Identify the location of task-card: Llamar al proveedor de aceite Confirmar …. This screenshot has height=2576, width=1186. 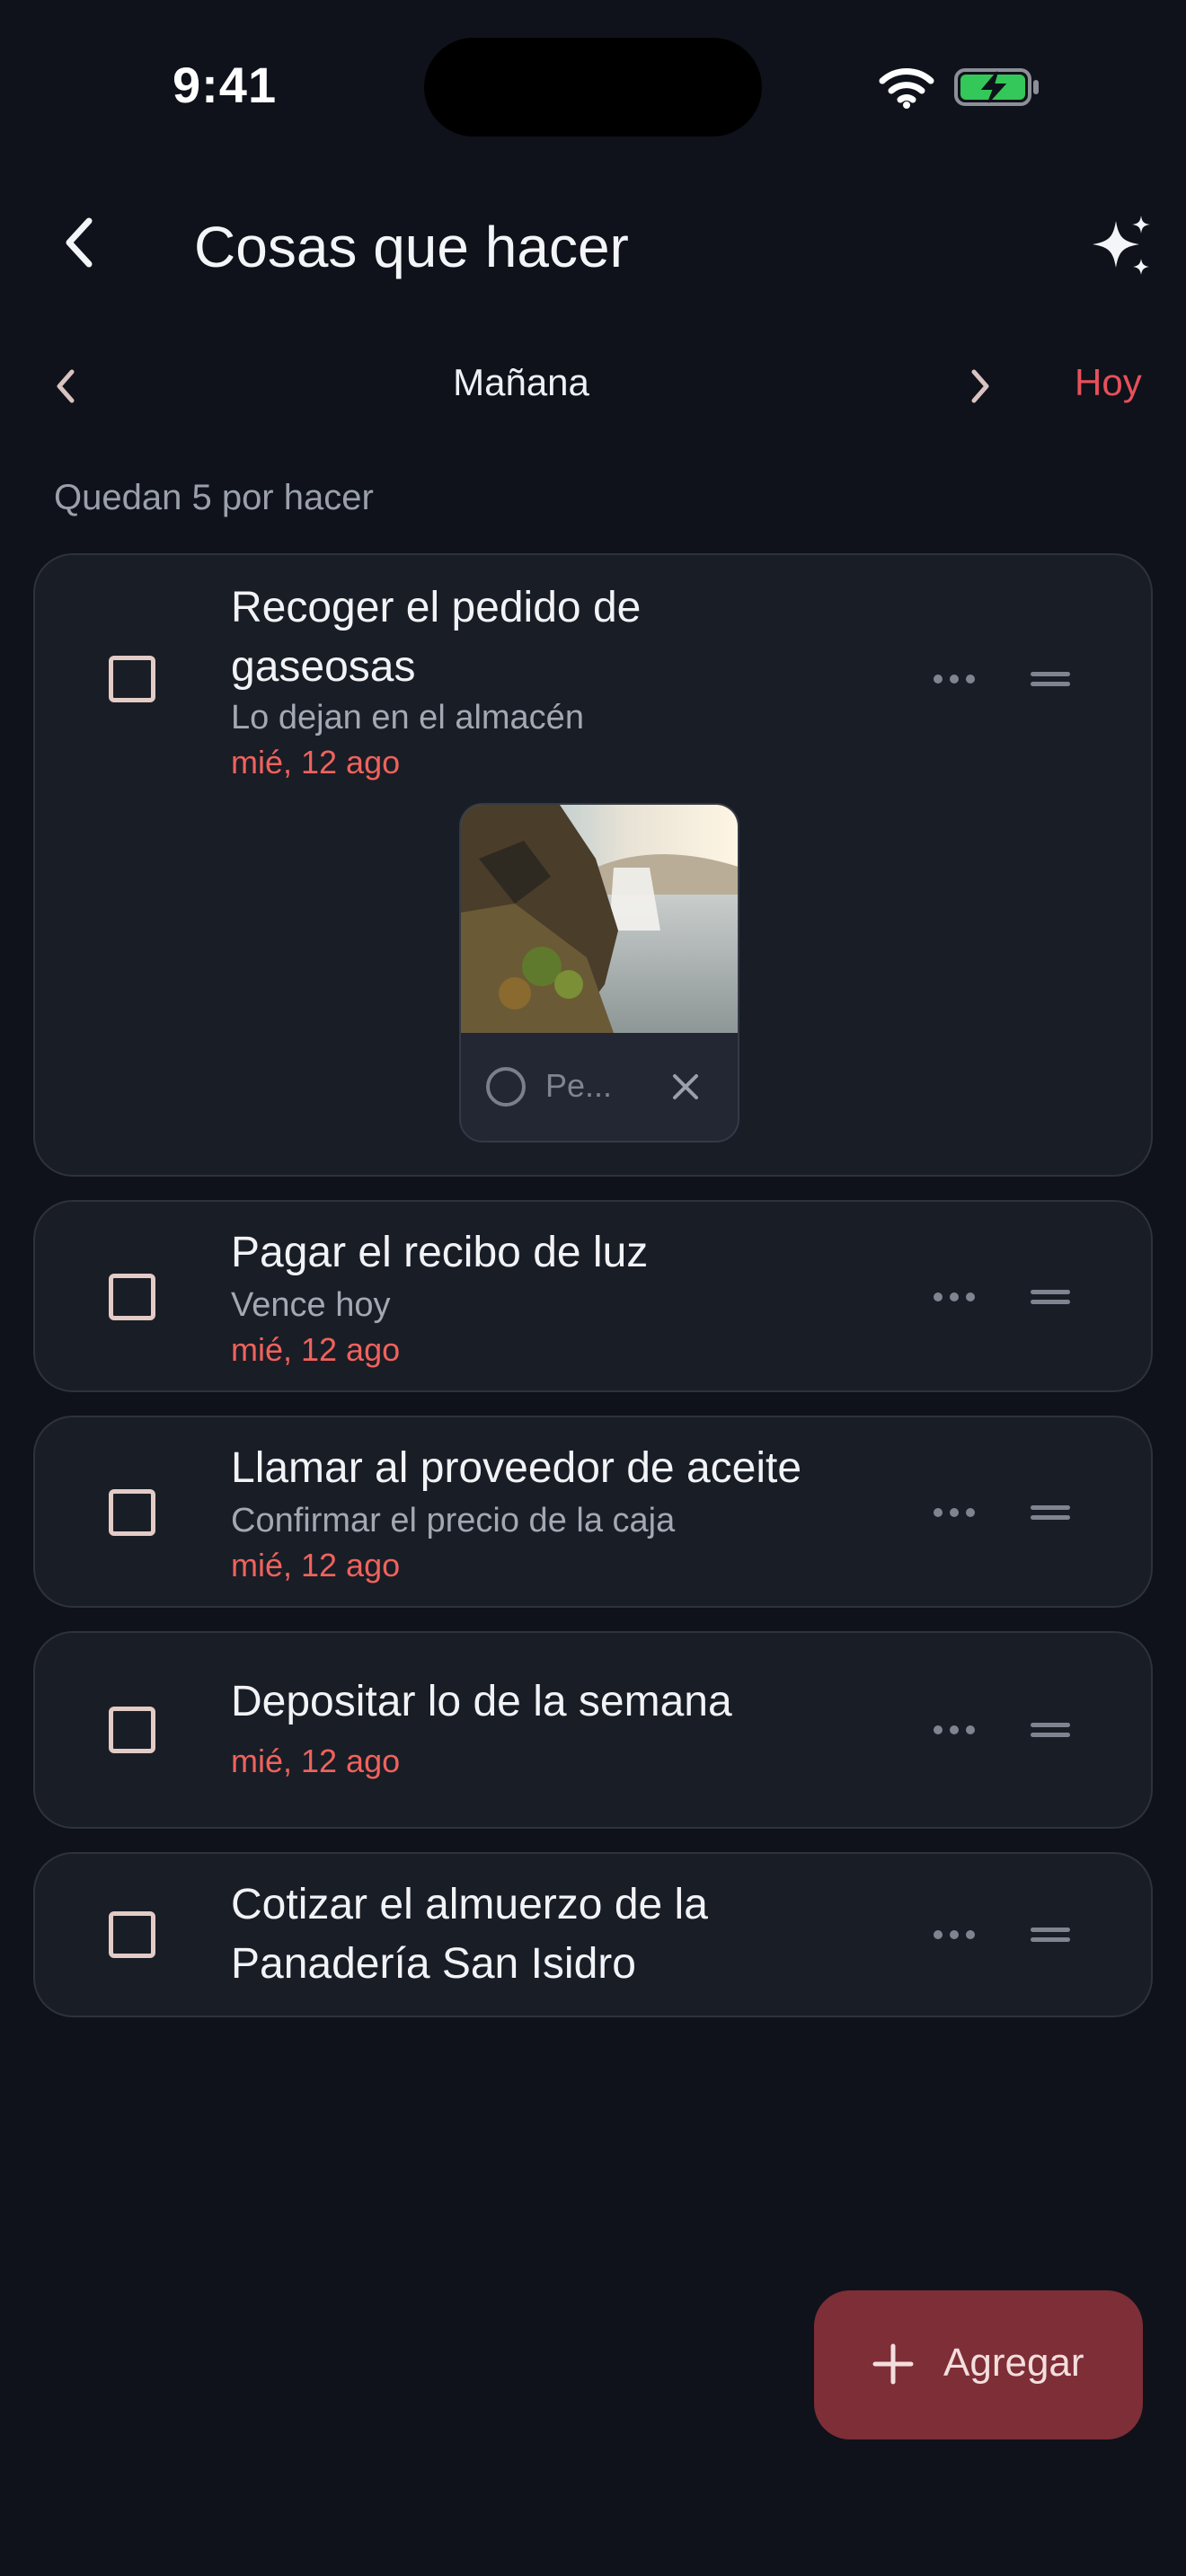
(593, 1512).